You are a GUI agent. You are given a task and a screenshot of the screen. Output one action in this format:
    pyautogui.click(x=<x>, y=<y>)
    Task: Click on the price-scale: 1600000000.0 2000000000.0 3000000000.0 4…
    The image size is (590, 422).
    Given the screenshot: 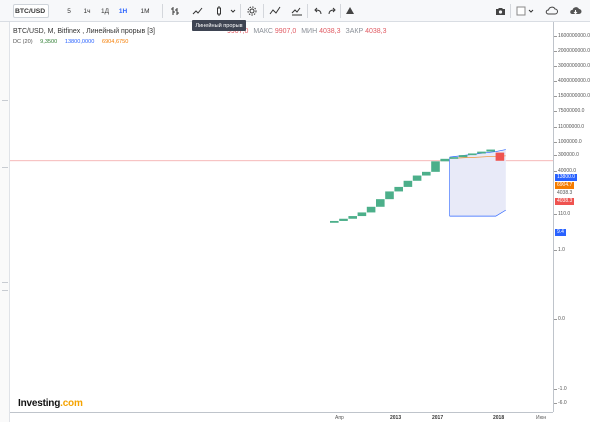 What is the action you would take?
    pyautogui.click(x=571, y=217)
    